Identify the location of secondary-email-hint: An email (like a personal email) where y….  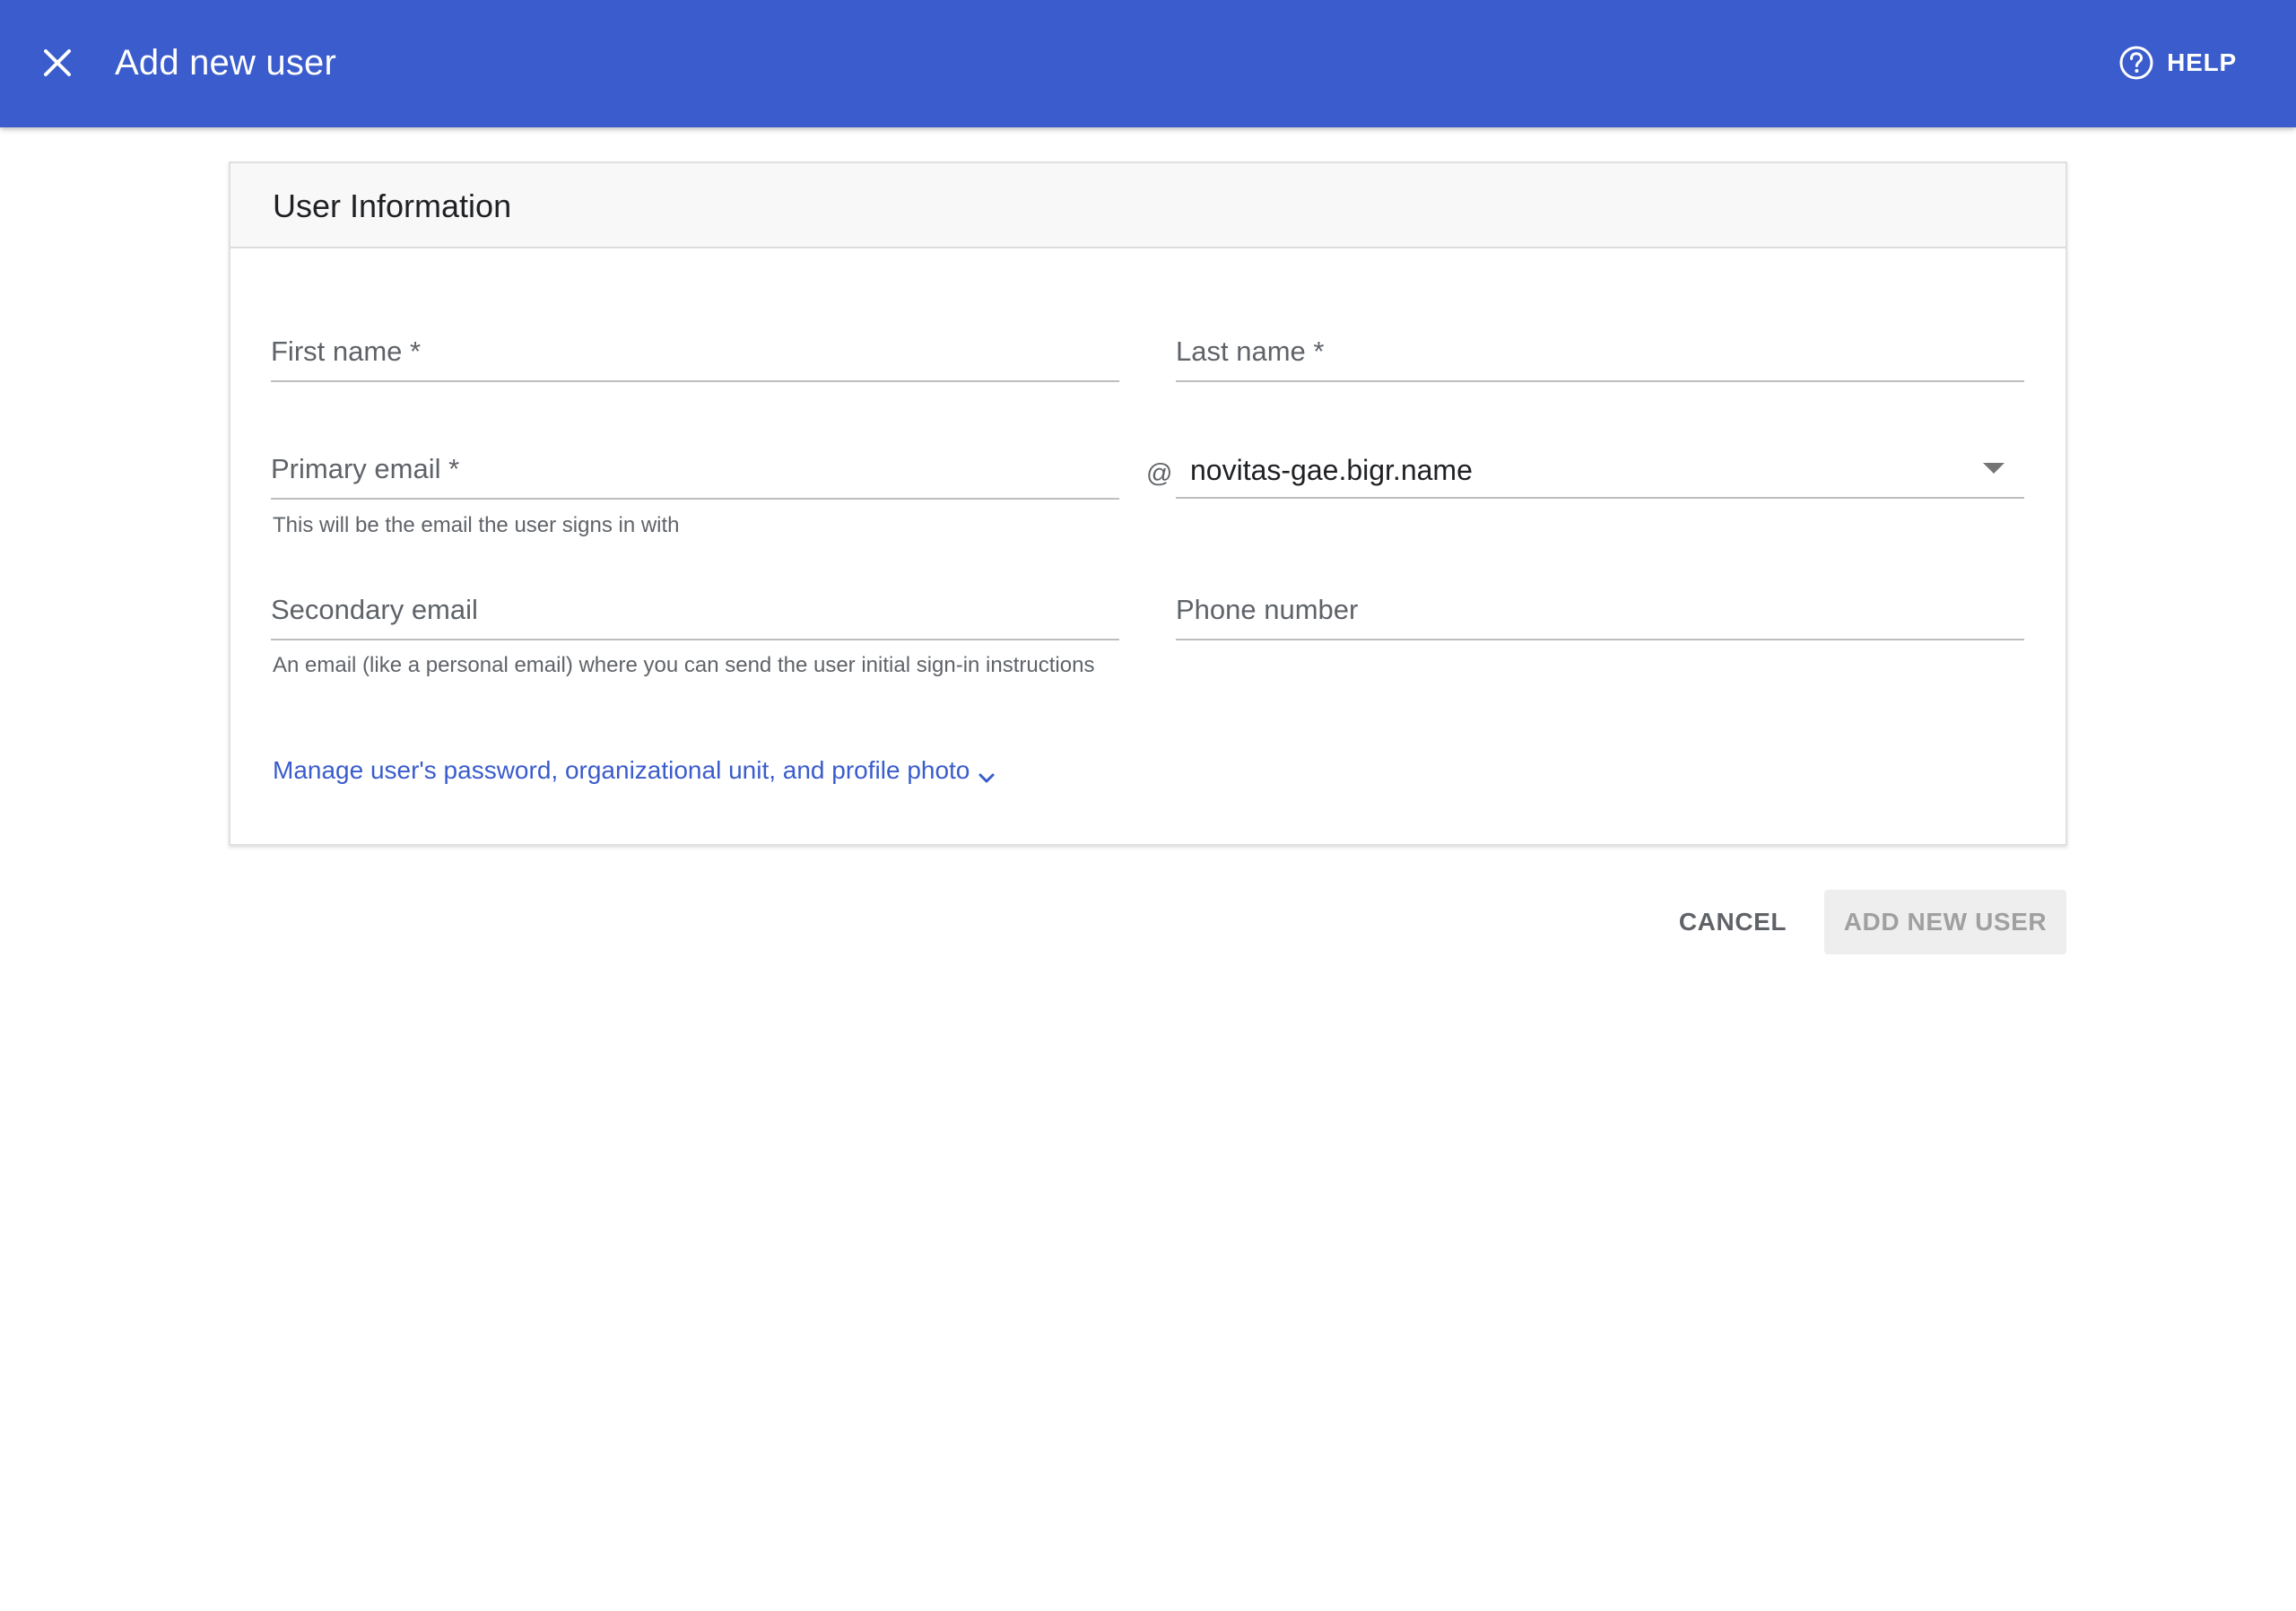
(684, 665).